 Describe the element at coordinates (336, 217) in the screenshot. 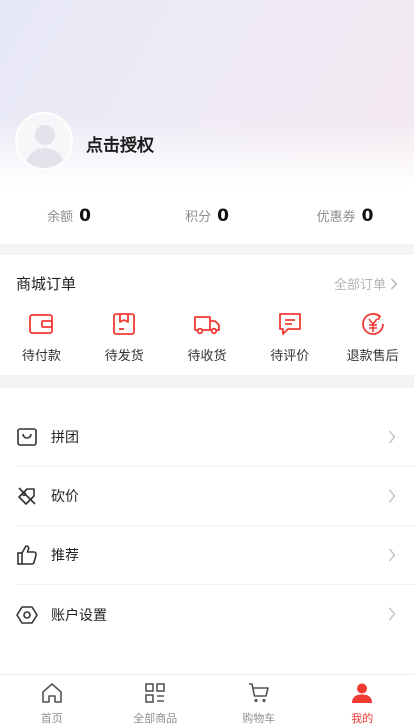

I see `stat-label: 优惠券` at that location.